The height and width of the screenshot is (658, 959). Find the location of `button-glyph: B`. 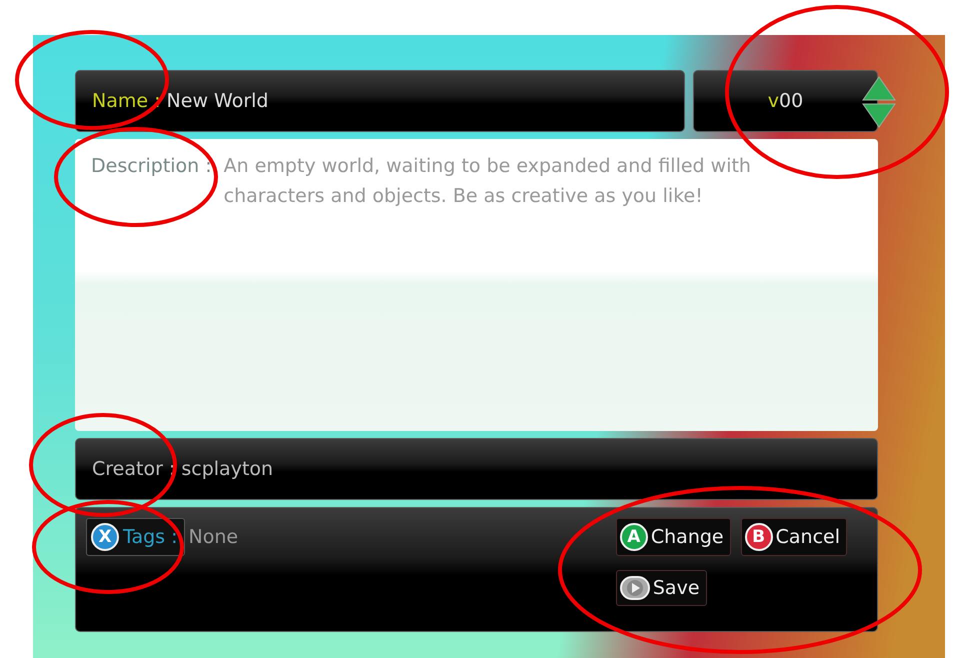

button-glyph: B is located at coordinates (758, 537).